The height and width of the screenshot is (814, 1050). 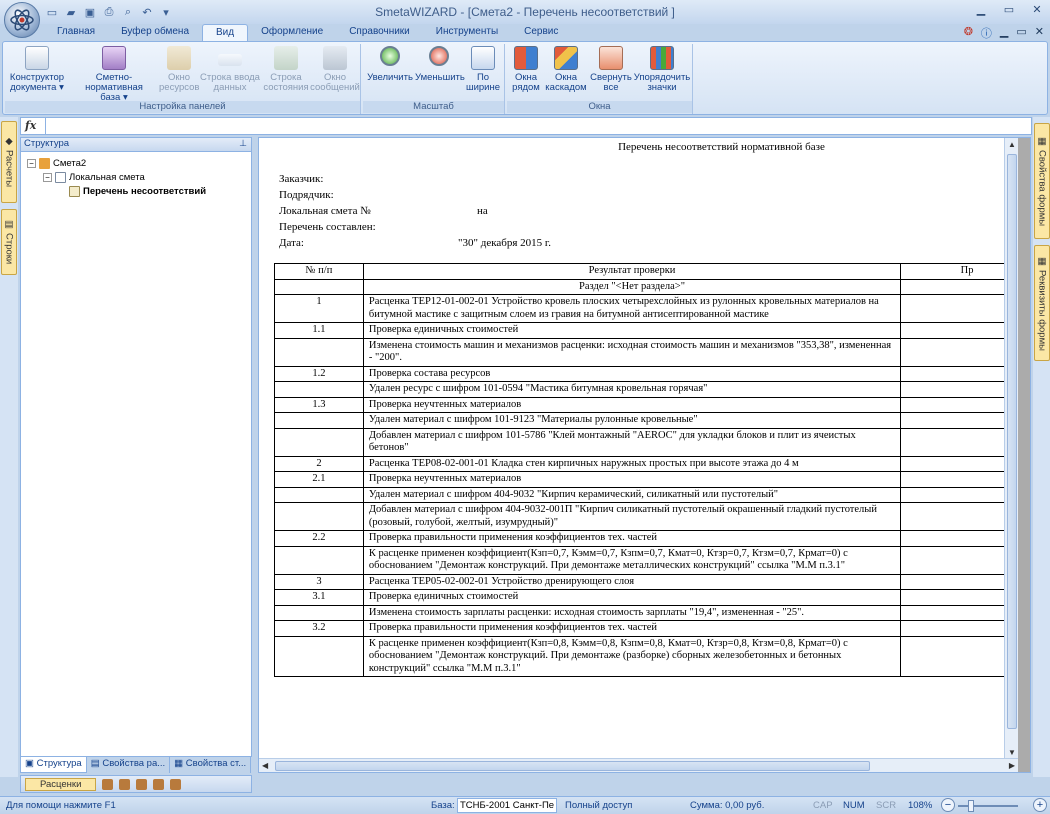 I want to click on report-title: Перечень несоответствий нормативной базе, so click(x=721, y=147).